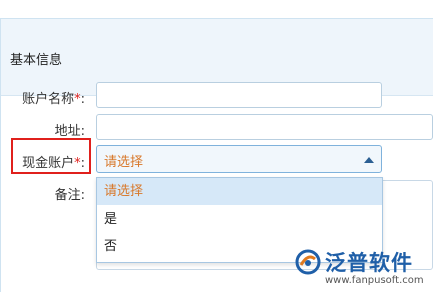 The image size is (433, 292). I want to click on logo-name: 泛普软件, so click(369, 263).